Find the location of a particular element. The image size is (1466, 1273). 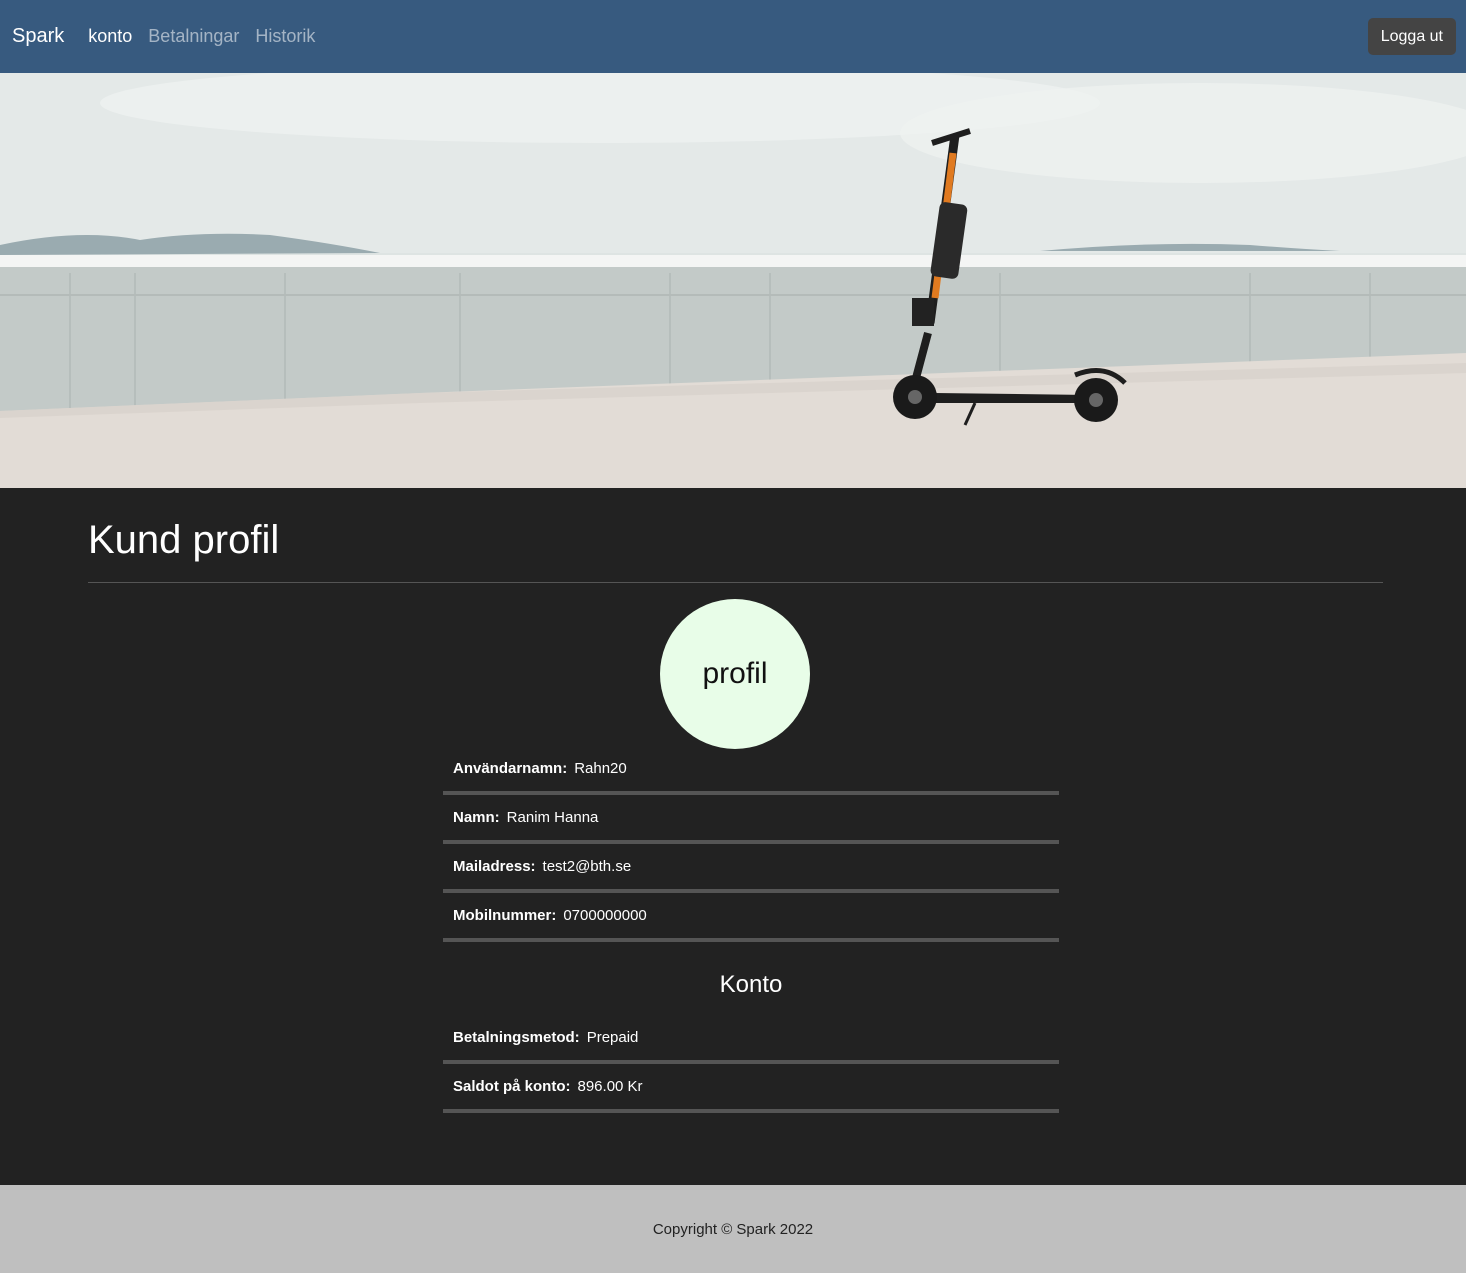

title-divider is located at coordinates (735, 582).